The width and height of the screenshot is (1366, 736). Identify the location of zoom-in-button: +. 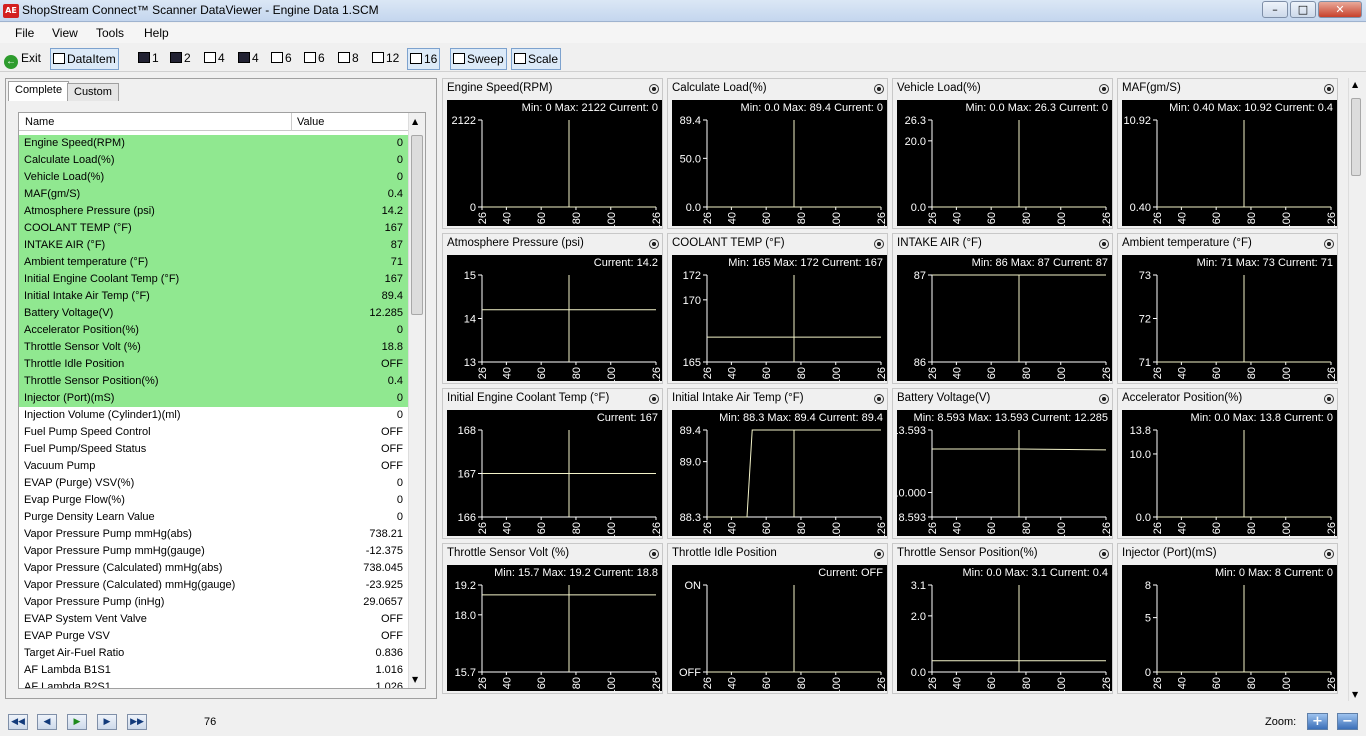
(1317, 721).